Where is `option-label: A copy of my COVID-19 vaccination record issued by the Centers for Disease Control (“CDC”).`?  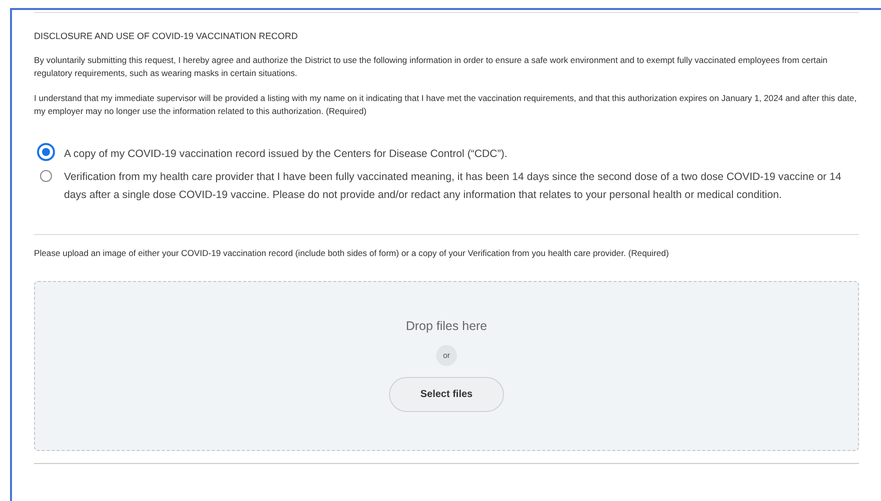 option-label: A copy of my COVID-19 vaccination record issued by the Centers for Disease Control (“CDC”). is located at coordinates (286, 154).